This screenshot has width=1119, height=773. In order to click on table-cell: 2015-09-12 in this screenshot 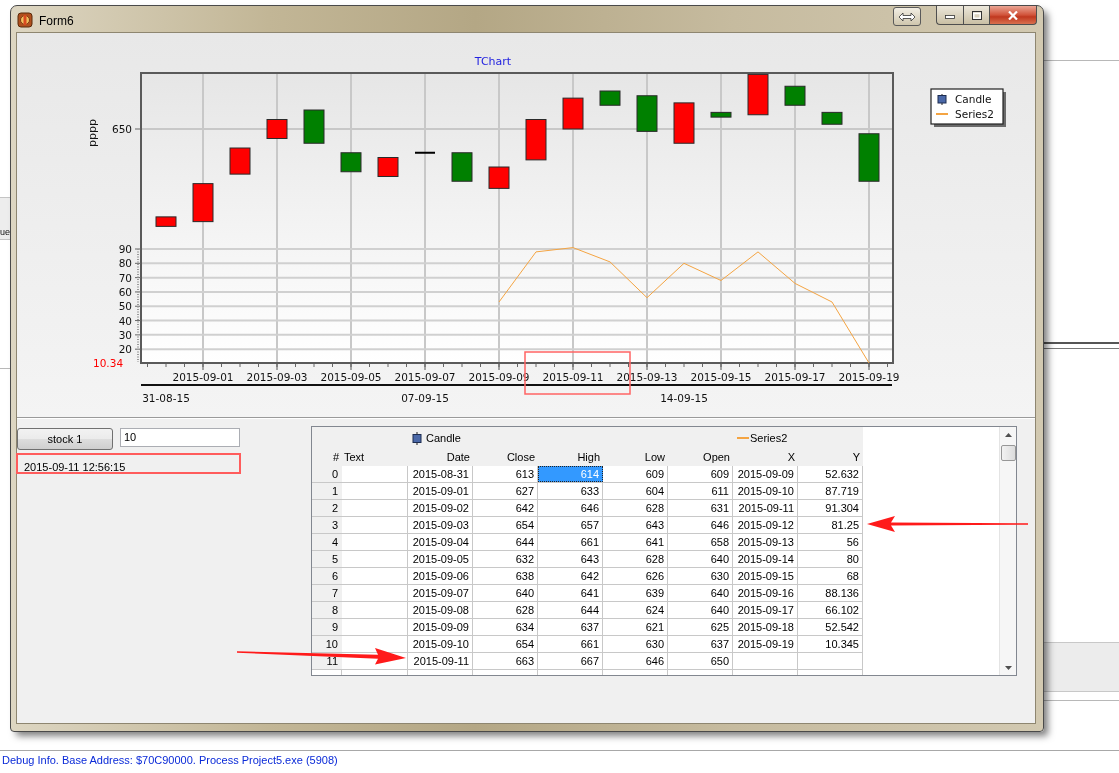, I will do `click(765, 525)`.